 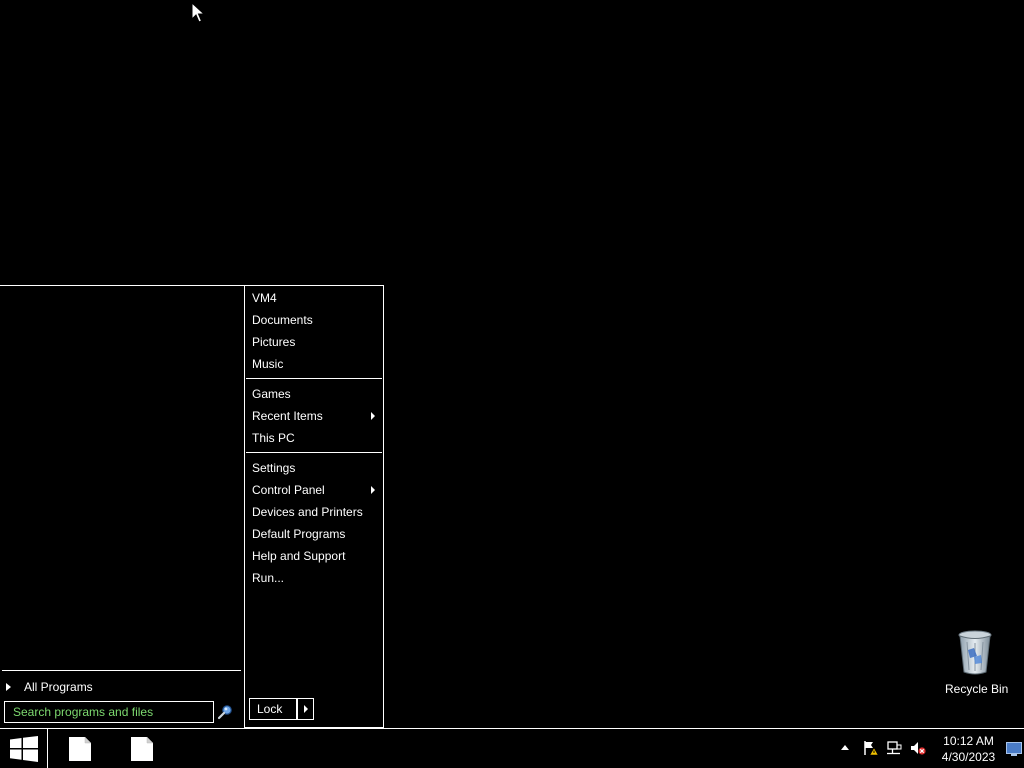 I want to click on start-right-item-control-panel: Control Panel, so click(x=314, y=490).